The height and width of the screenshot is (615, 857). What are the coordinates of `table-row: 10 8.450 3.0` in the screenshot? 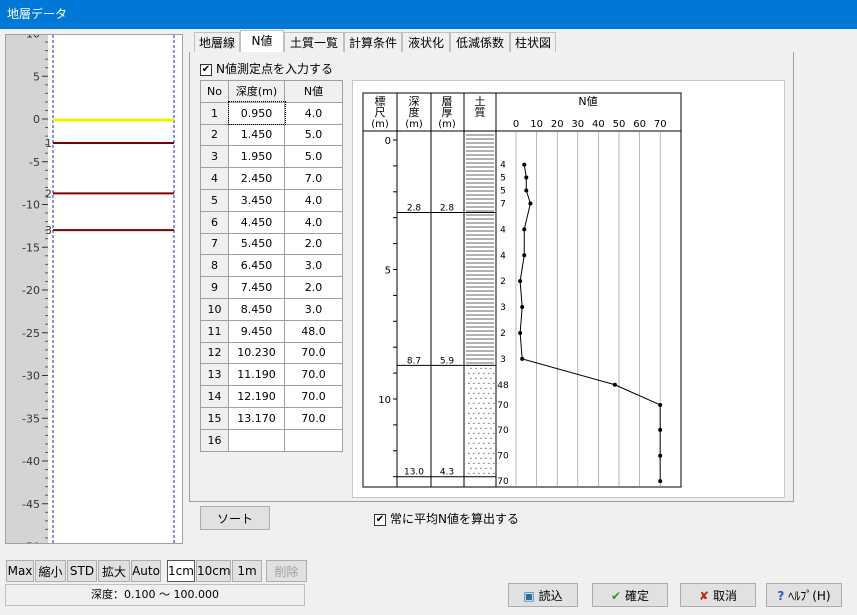 It's located at (271, 309).